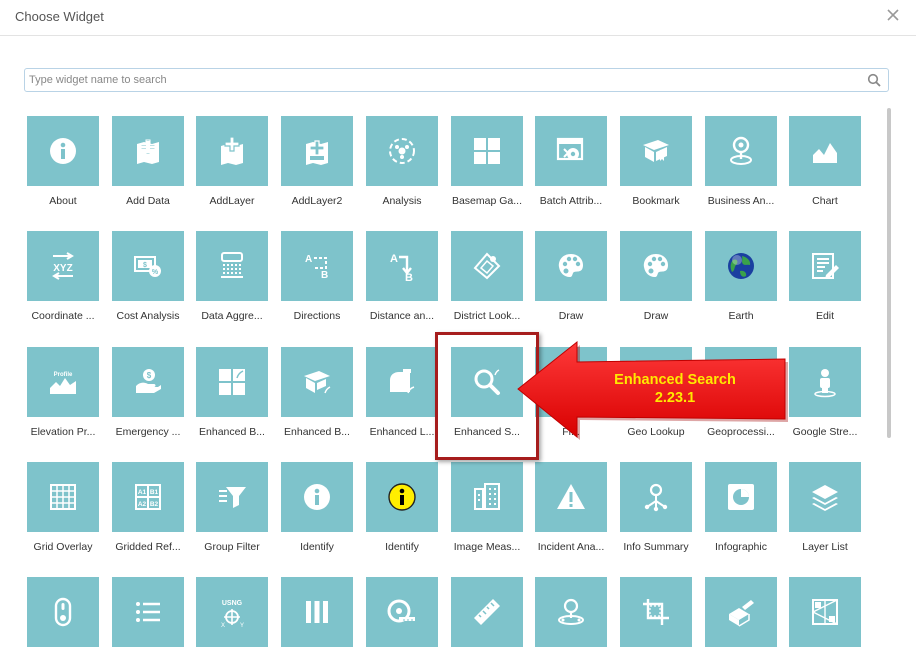 The image size is (916, 654). Describe the element at coordinates (242, 625) in the screenshot. I see `svg-text: Y` at that location.